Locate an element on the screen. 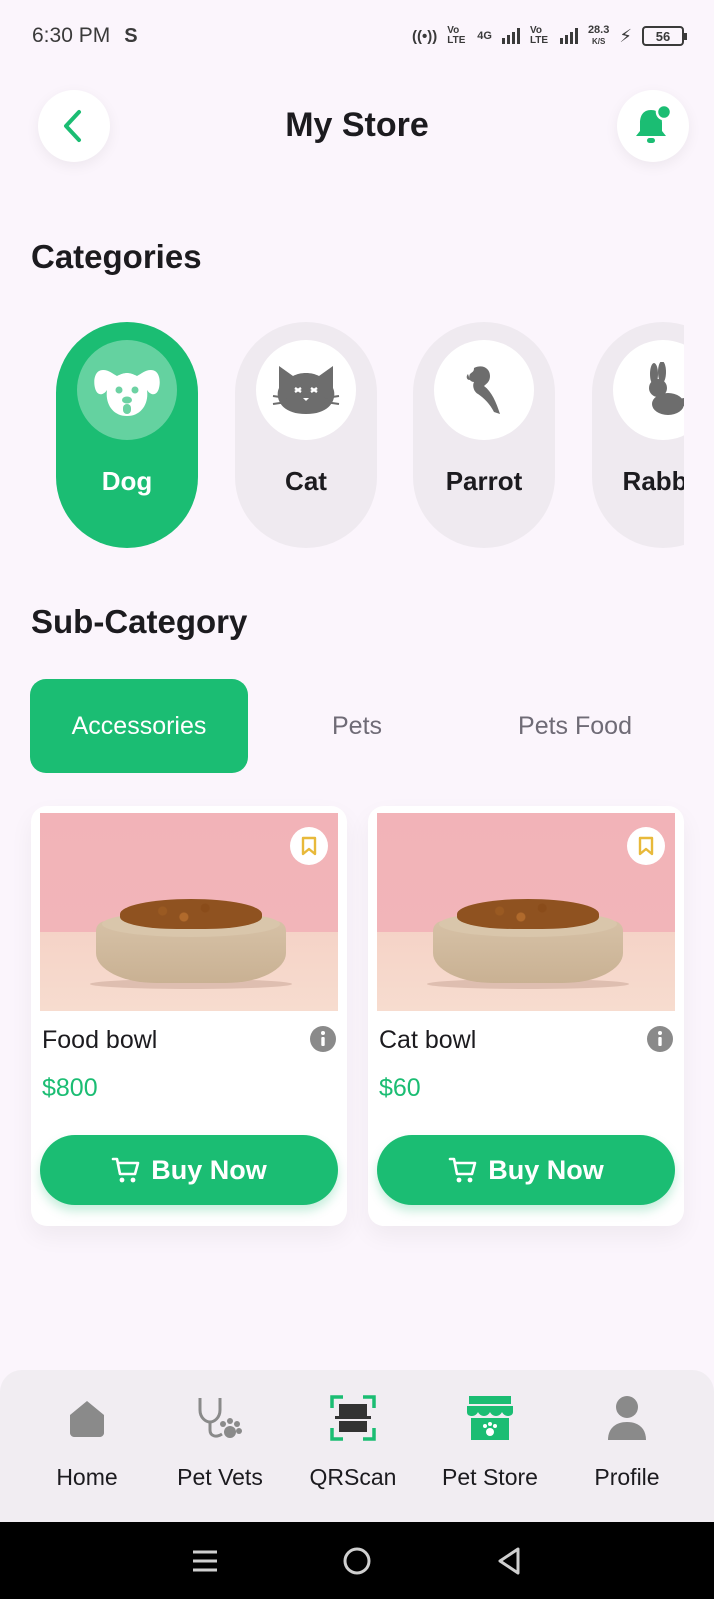 The width and height of the screenshot is (714, 1599). dog-icon is located at coordinates (127, 393).